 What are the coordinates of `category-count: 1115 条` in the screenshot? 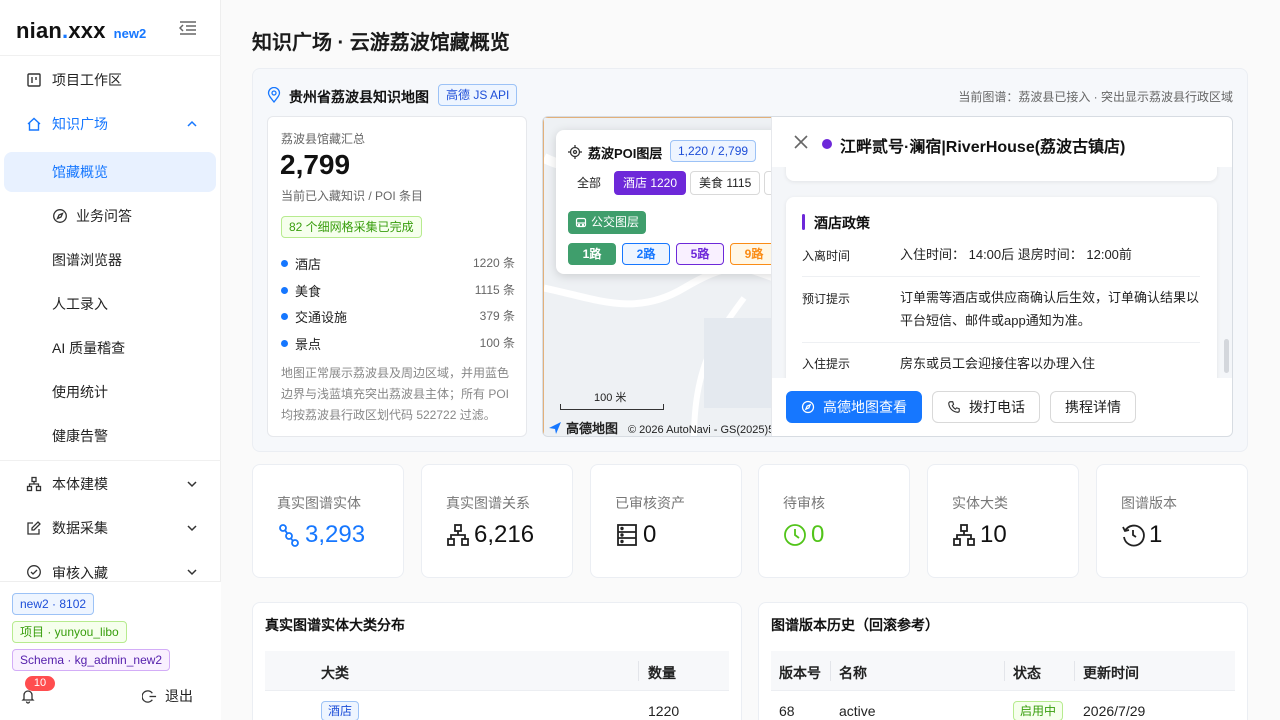 It's located at (494, 290).